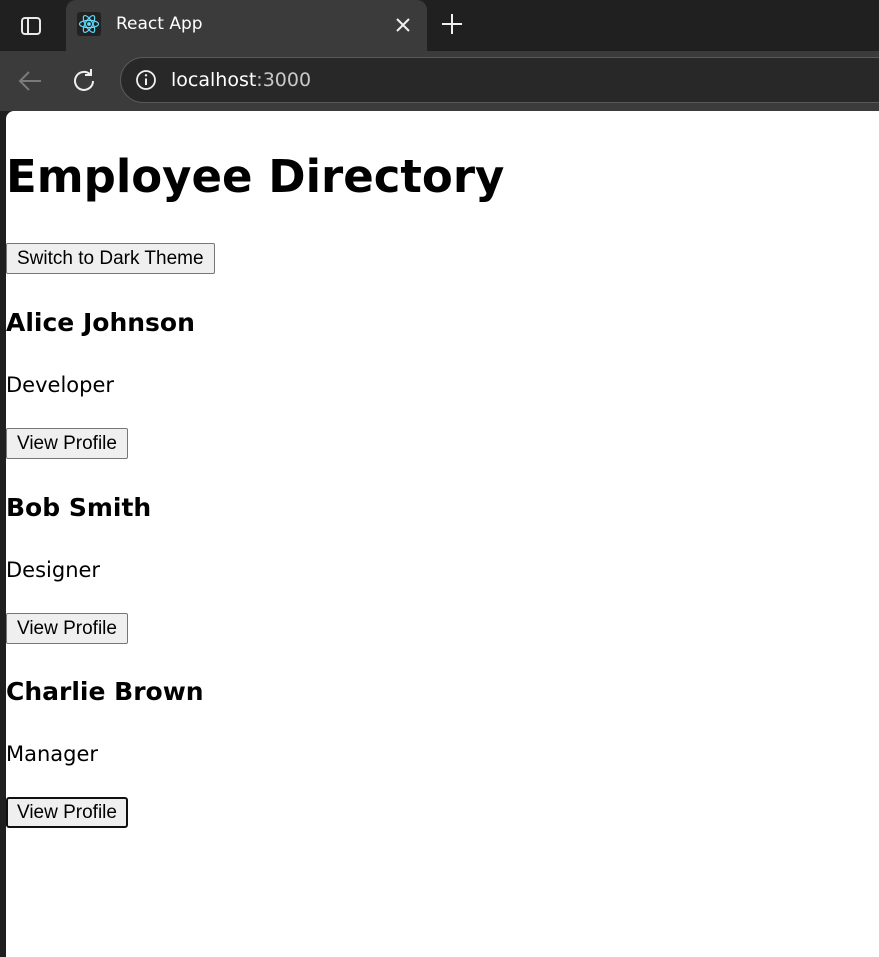  What do you see at coordinates (110, 258) in the screenshot?
I see `switch-theme-button: Switch to Dark Theme` at bounding box center [110, 258].